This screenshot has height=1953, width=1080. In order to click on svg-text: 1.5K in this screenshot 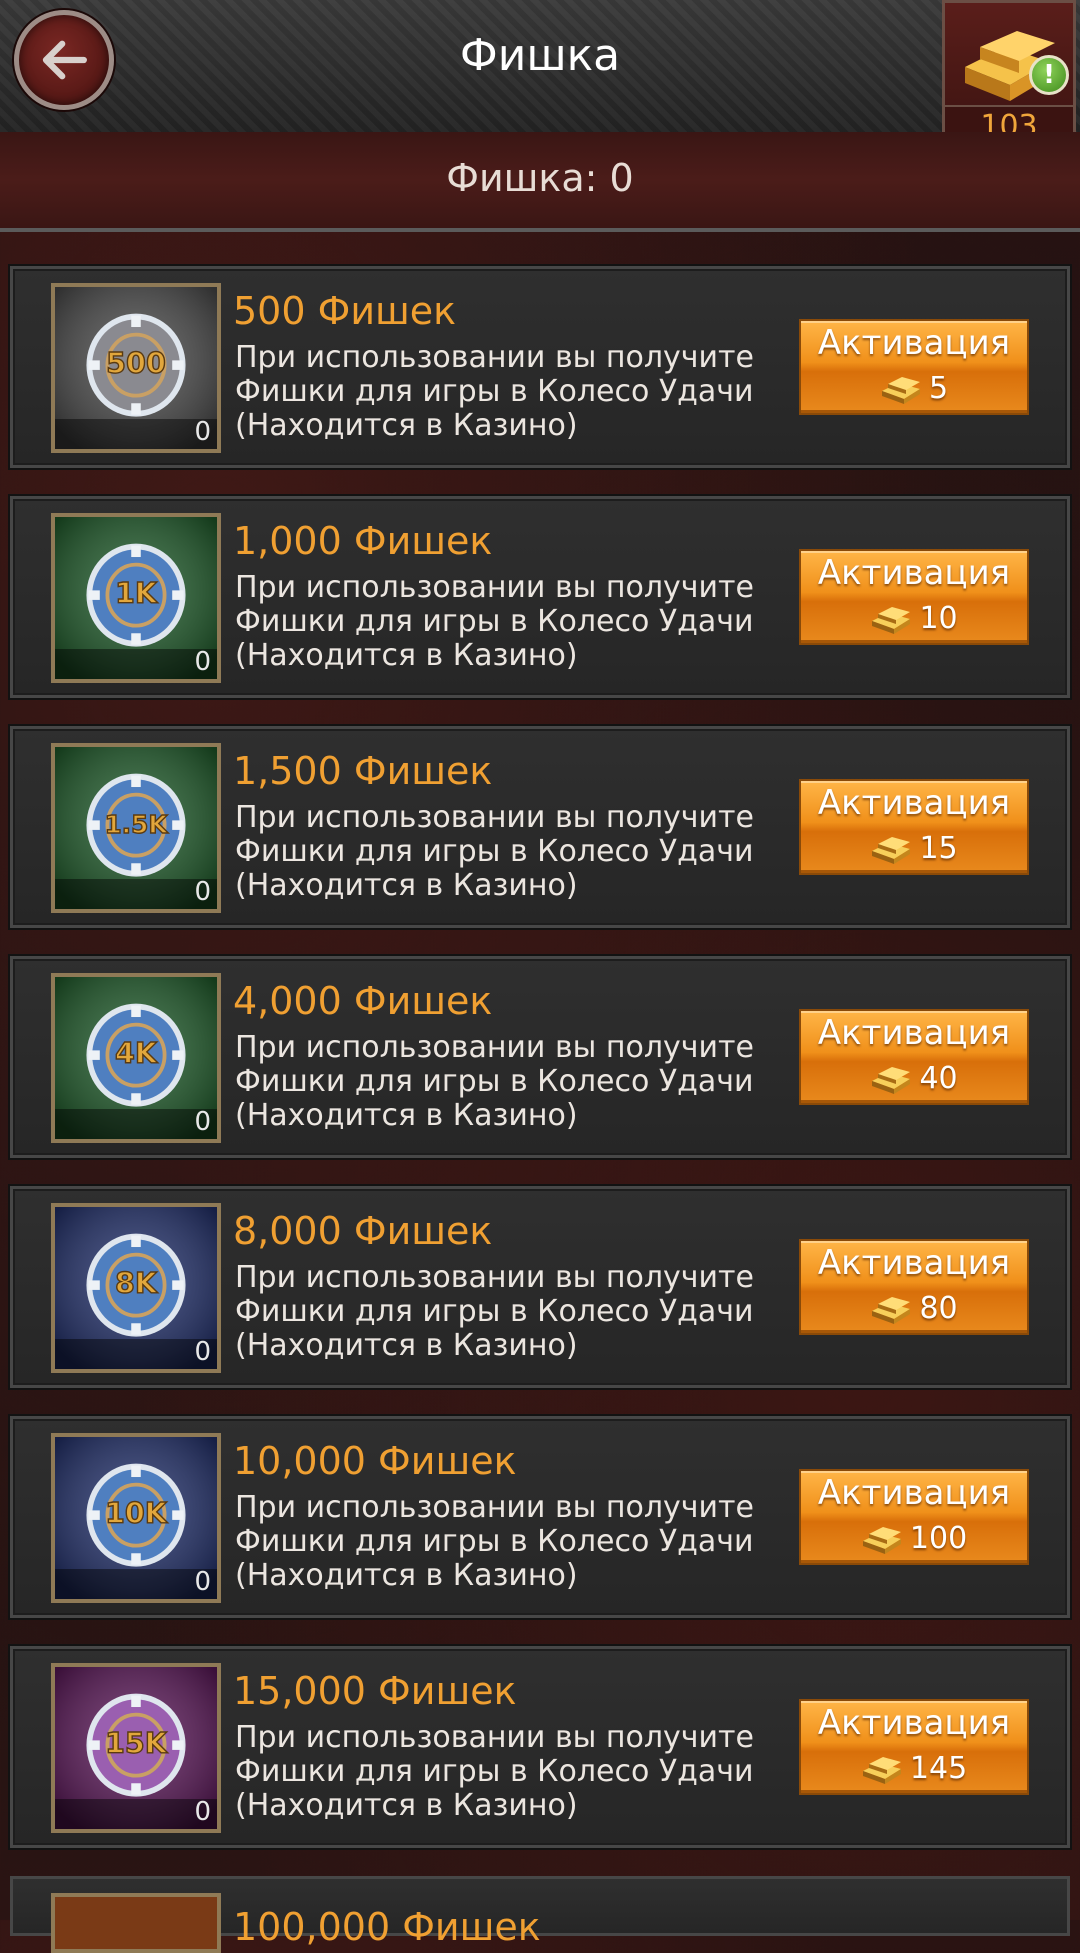, I will do `click(136, 824)`.